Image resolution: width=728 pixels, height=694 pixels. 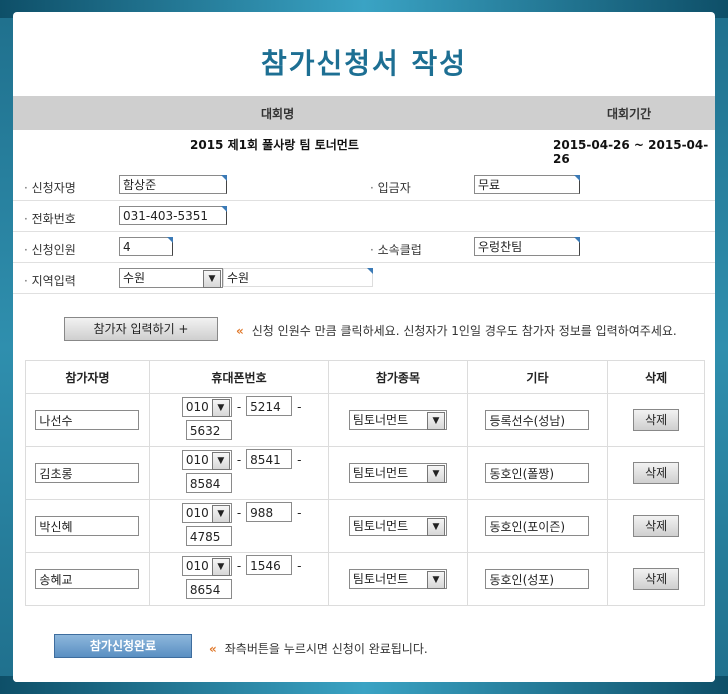 What do you see at coordinates (364, 216) in the screenshot?
I see `form-row-phone: 전화번호 031-403-5351` at bounding box center [364, 216].